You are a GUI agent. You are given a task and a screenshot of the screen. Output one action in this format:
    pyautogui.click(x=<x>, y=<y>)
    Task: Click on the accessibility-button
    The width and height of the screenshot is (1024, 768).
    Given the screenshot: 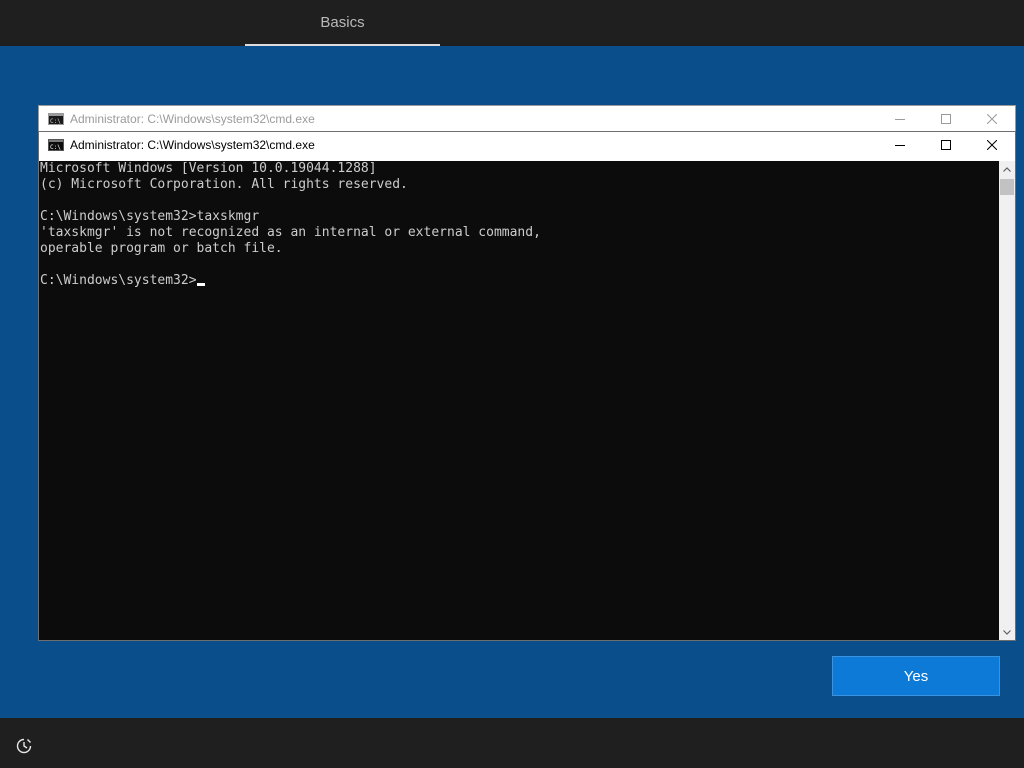 What is the action you would take?
    pyautogui.click(x=24, y=746)
    